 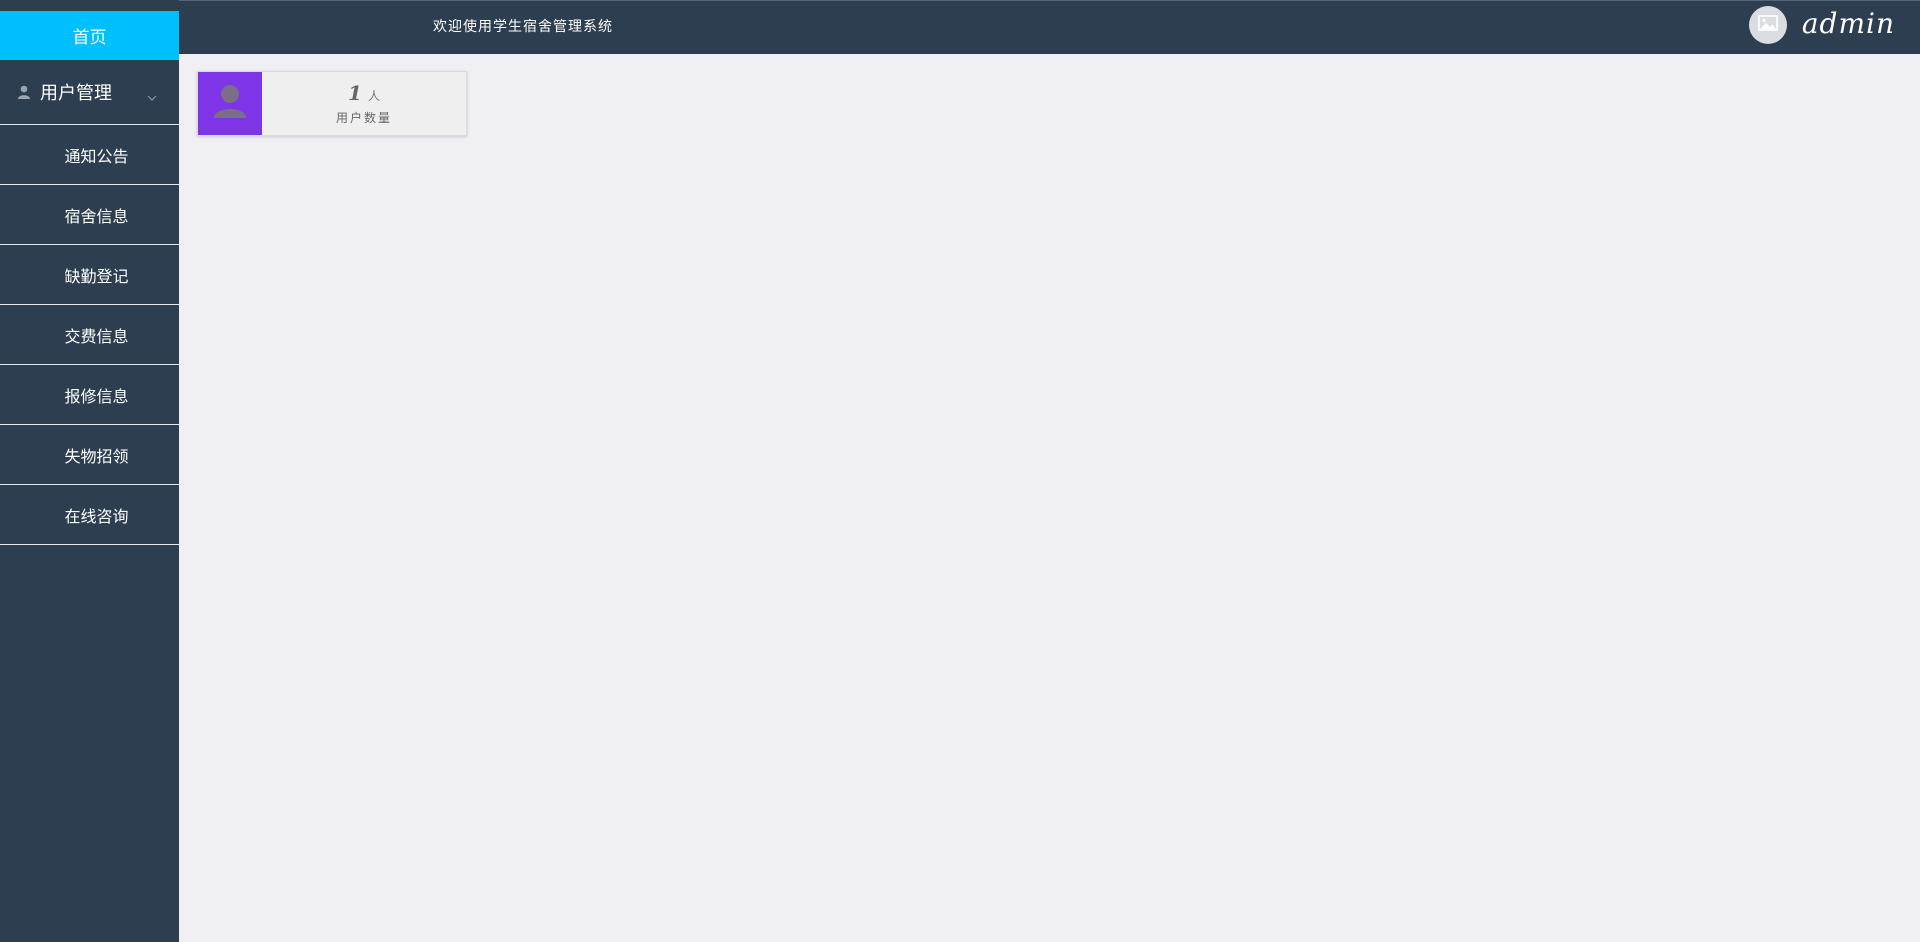 I want to click on sidebar-item-label: 通知公告, so click(x=96, y=156).